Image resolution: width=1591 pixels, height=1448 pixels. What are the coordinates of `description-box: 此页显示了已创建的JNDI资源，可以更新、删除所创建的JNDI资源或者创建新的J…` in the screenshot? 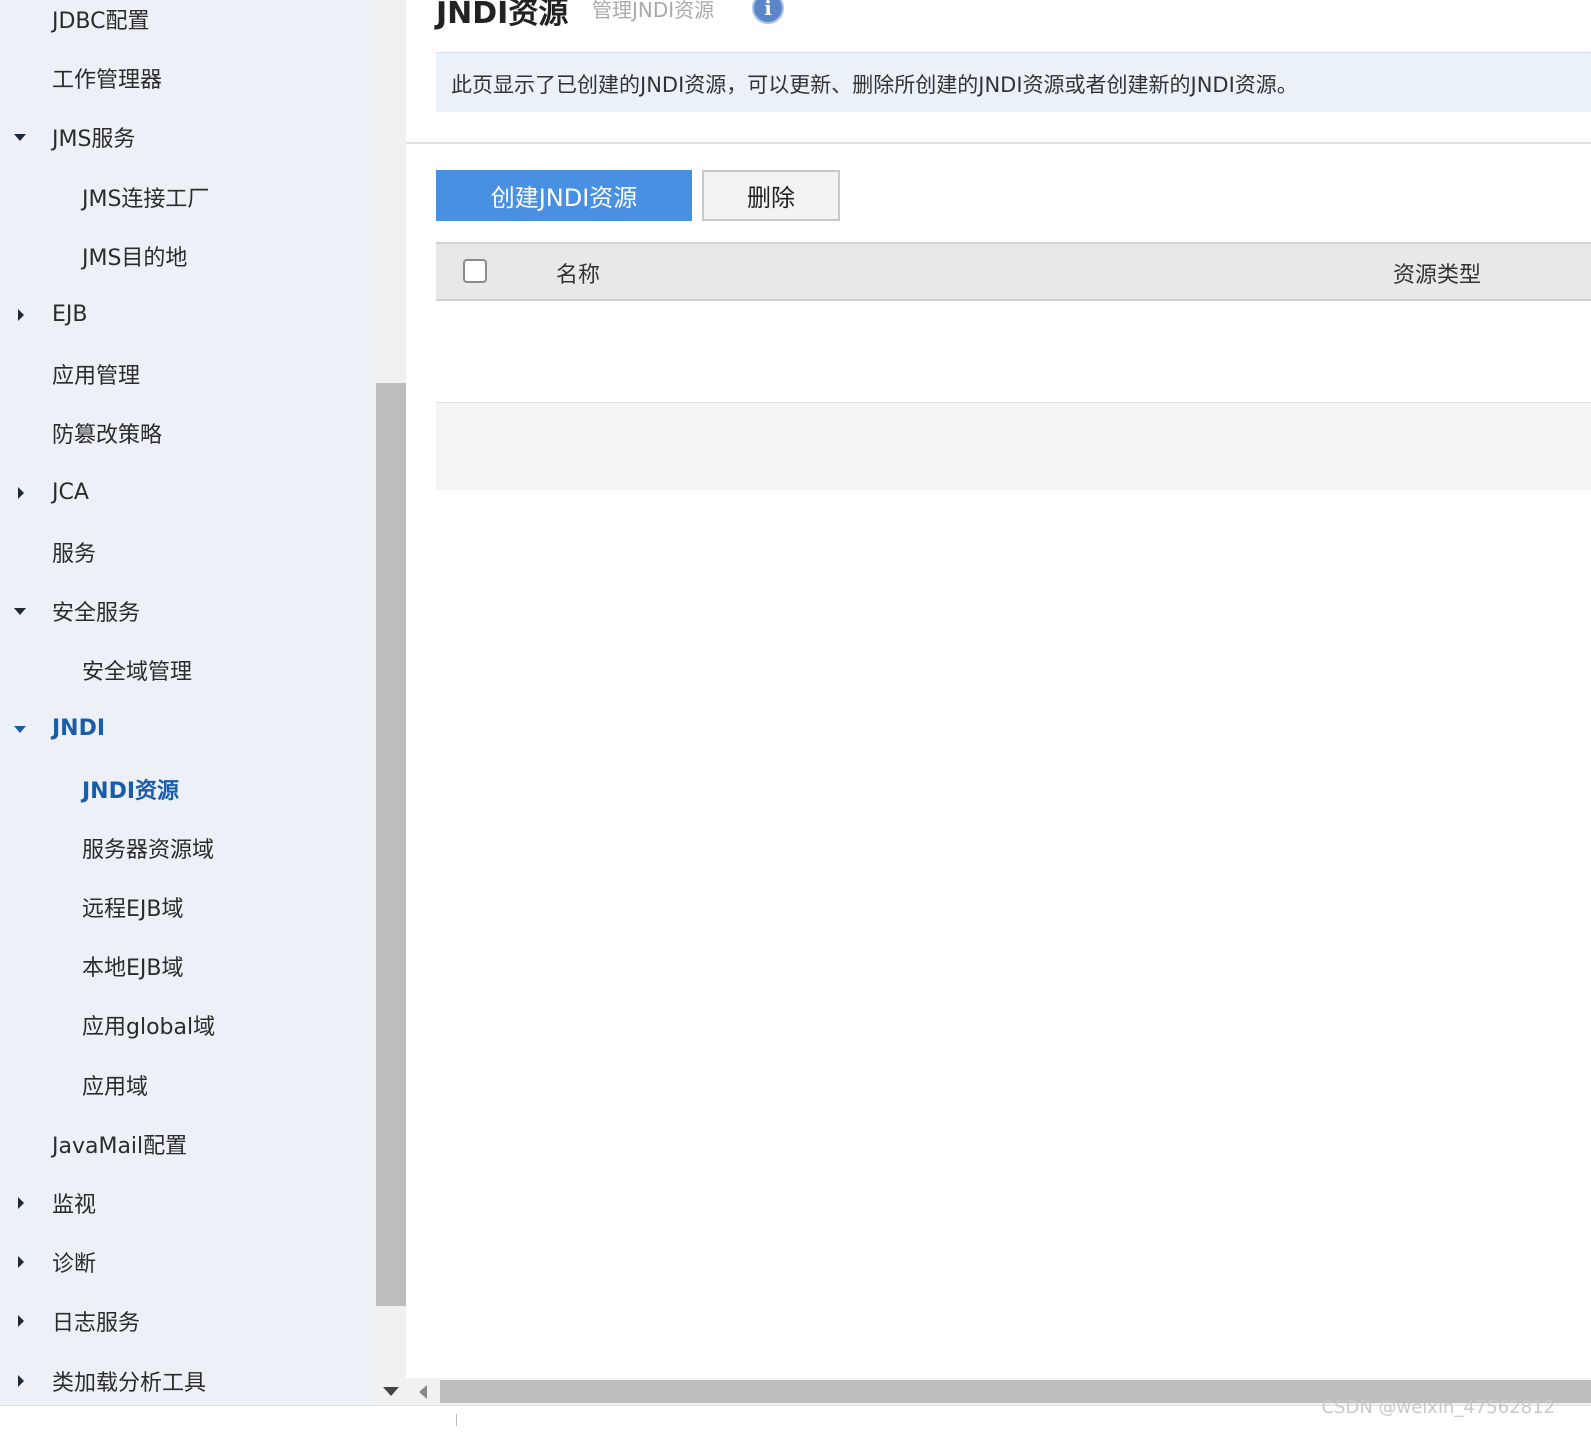 It's located at (1013, 82).